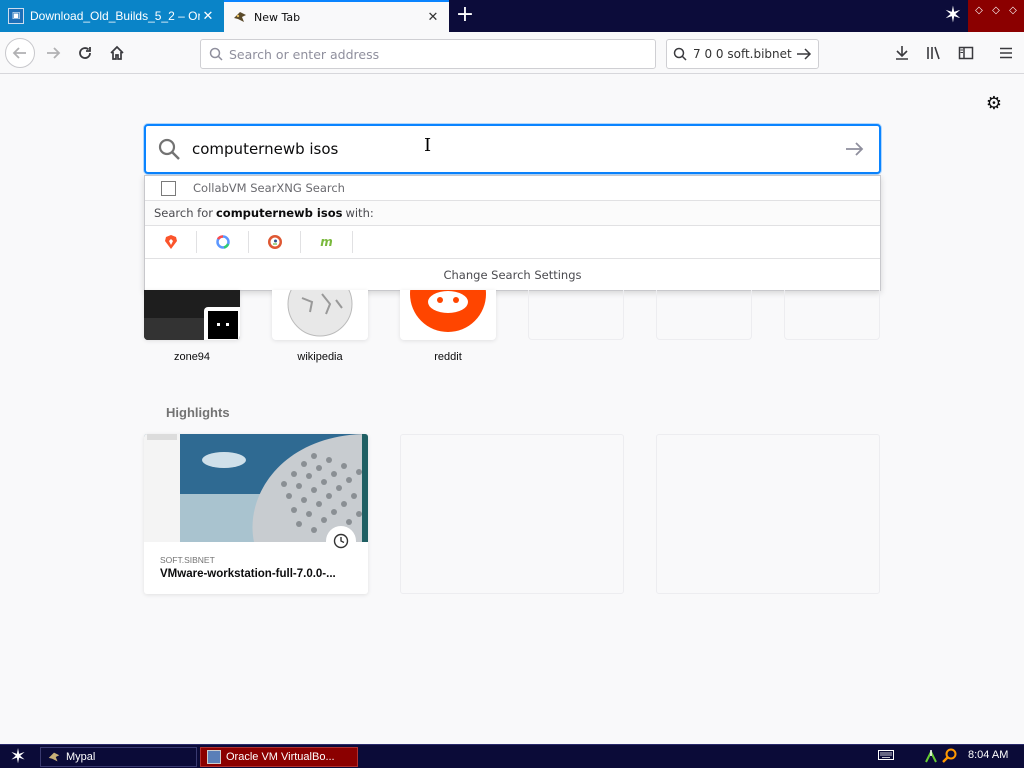  I want to click on topsite-label: wikipedia, so click(320, 357).